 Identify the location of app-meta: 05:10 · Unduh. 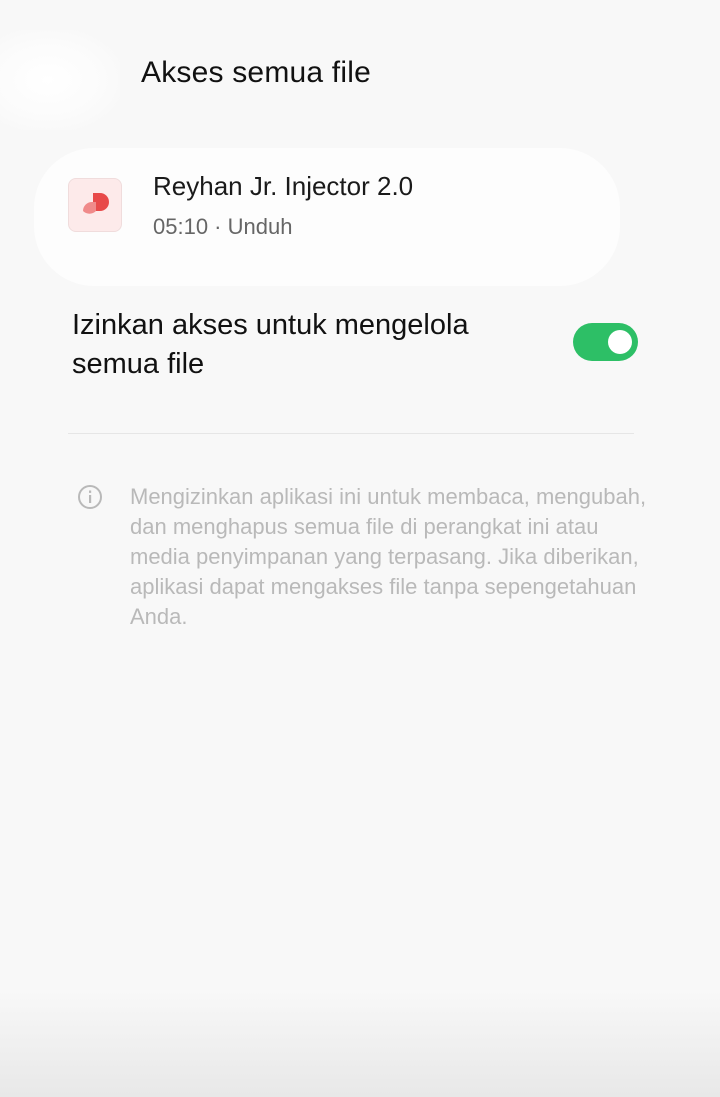
(223, 226).